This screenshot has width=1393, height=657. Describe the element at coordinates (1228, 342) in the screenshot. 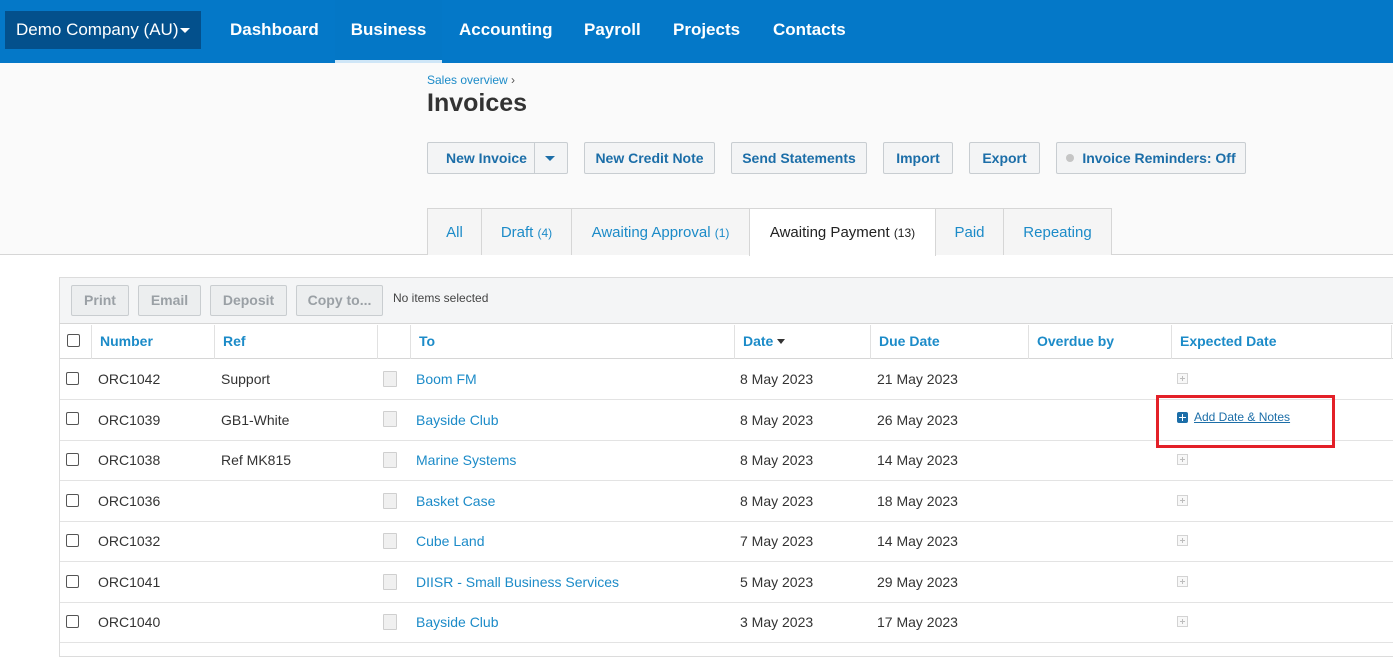

I see `column-expected-date: Expected Date` at that location.